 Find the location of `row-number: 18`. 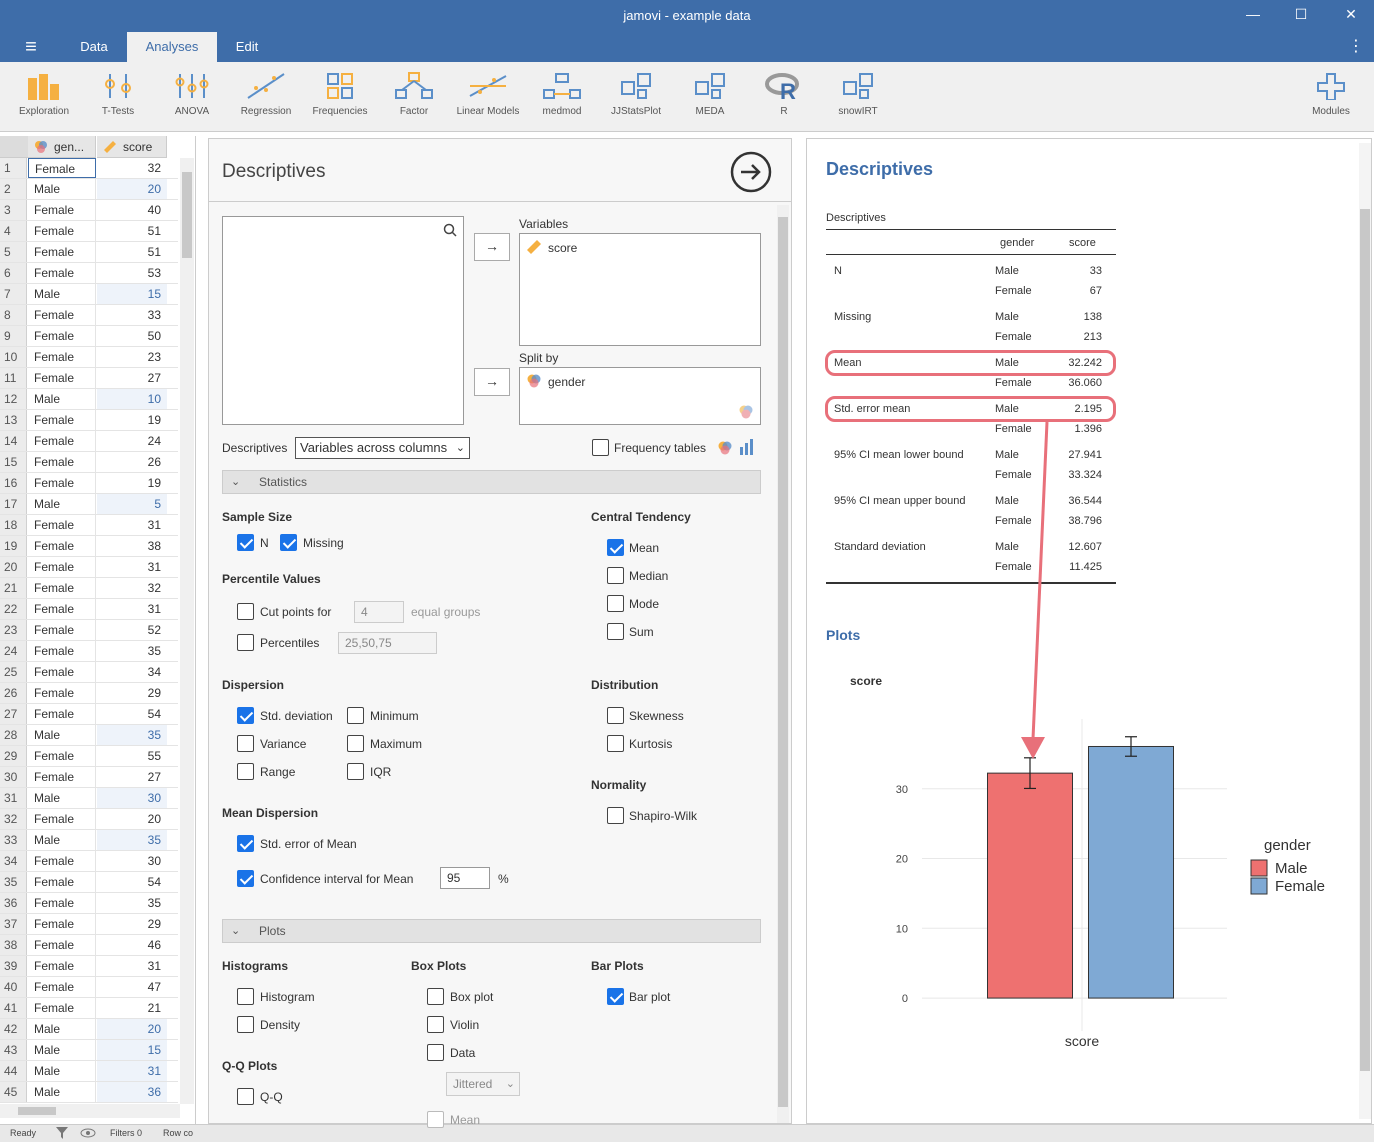

row-number: 18 is located at coordinates (13, 525).